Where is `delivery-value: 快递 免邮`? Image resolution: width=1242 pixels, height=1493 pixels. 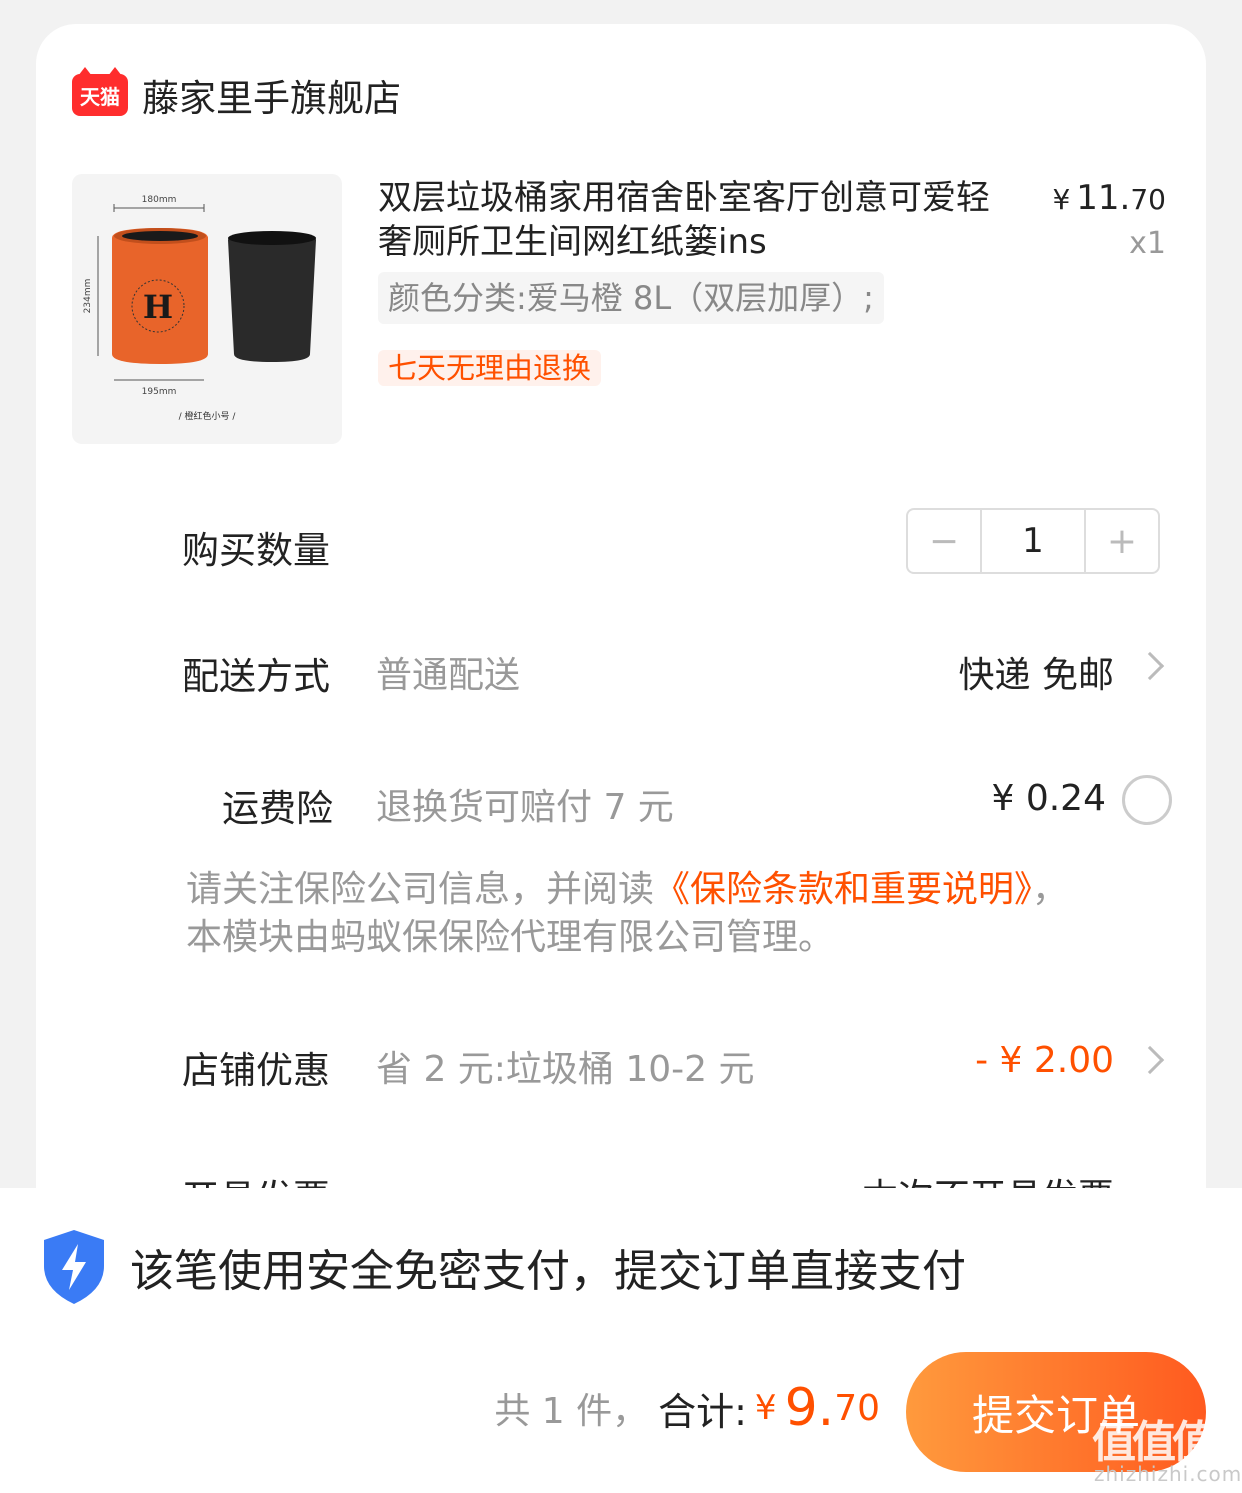 delivery-value: 快递 免邮 is located at coordinates (1036, 672).